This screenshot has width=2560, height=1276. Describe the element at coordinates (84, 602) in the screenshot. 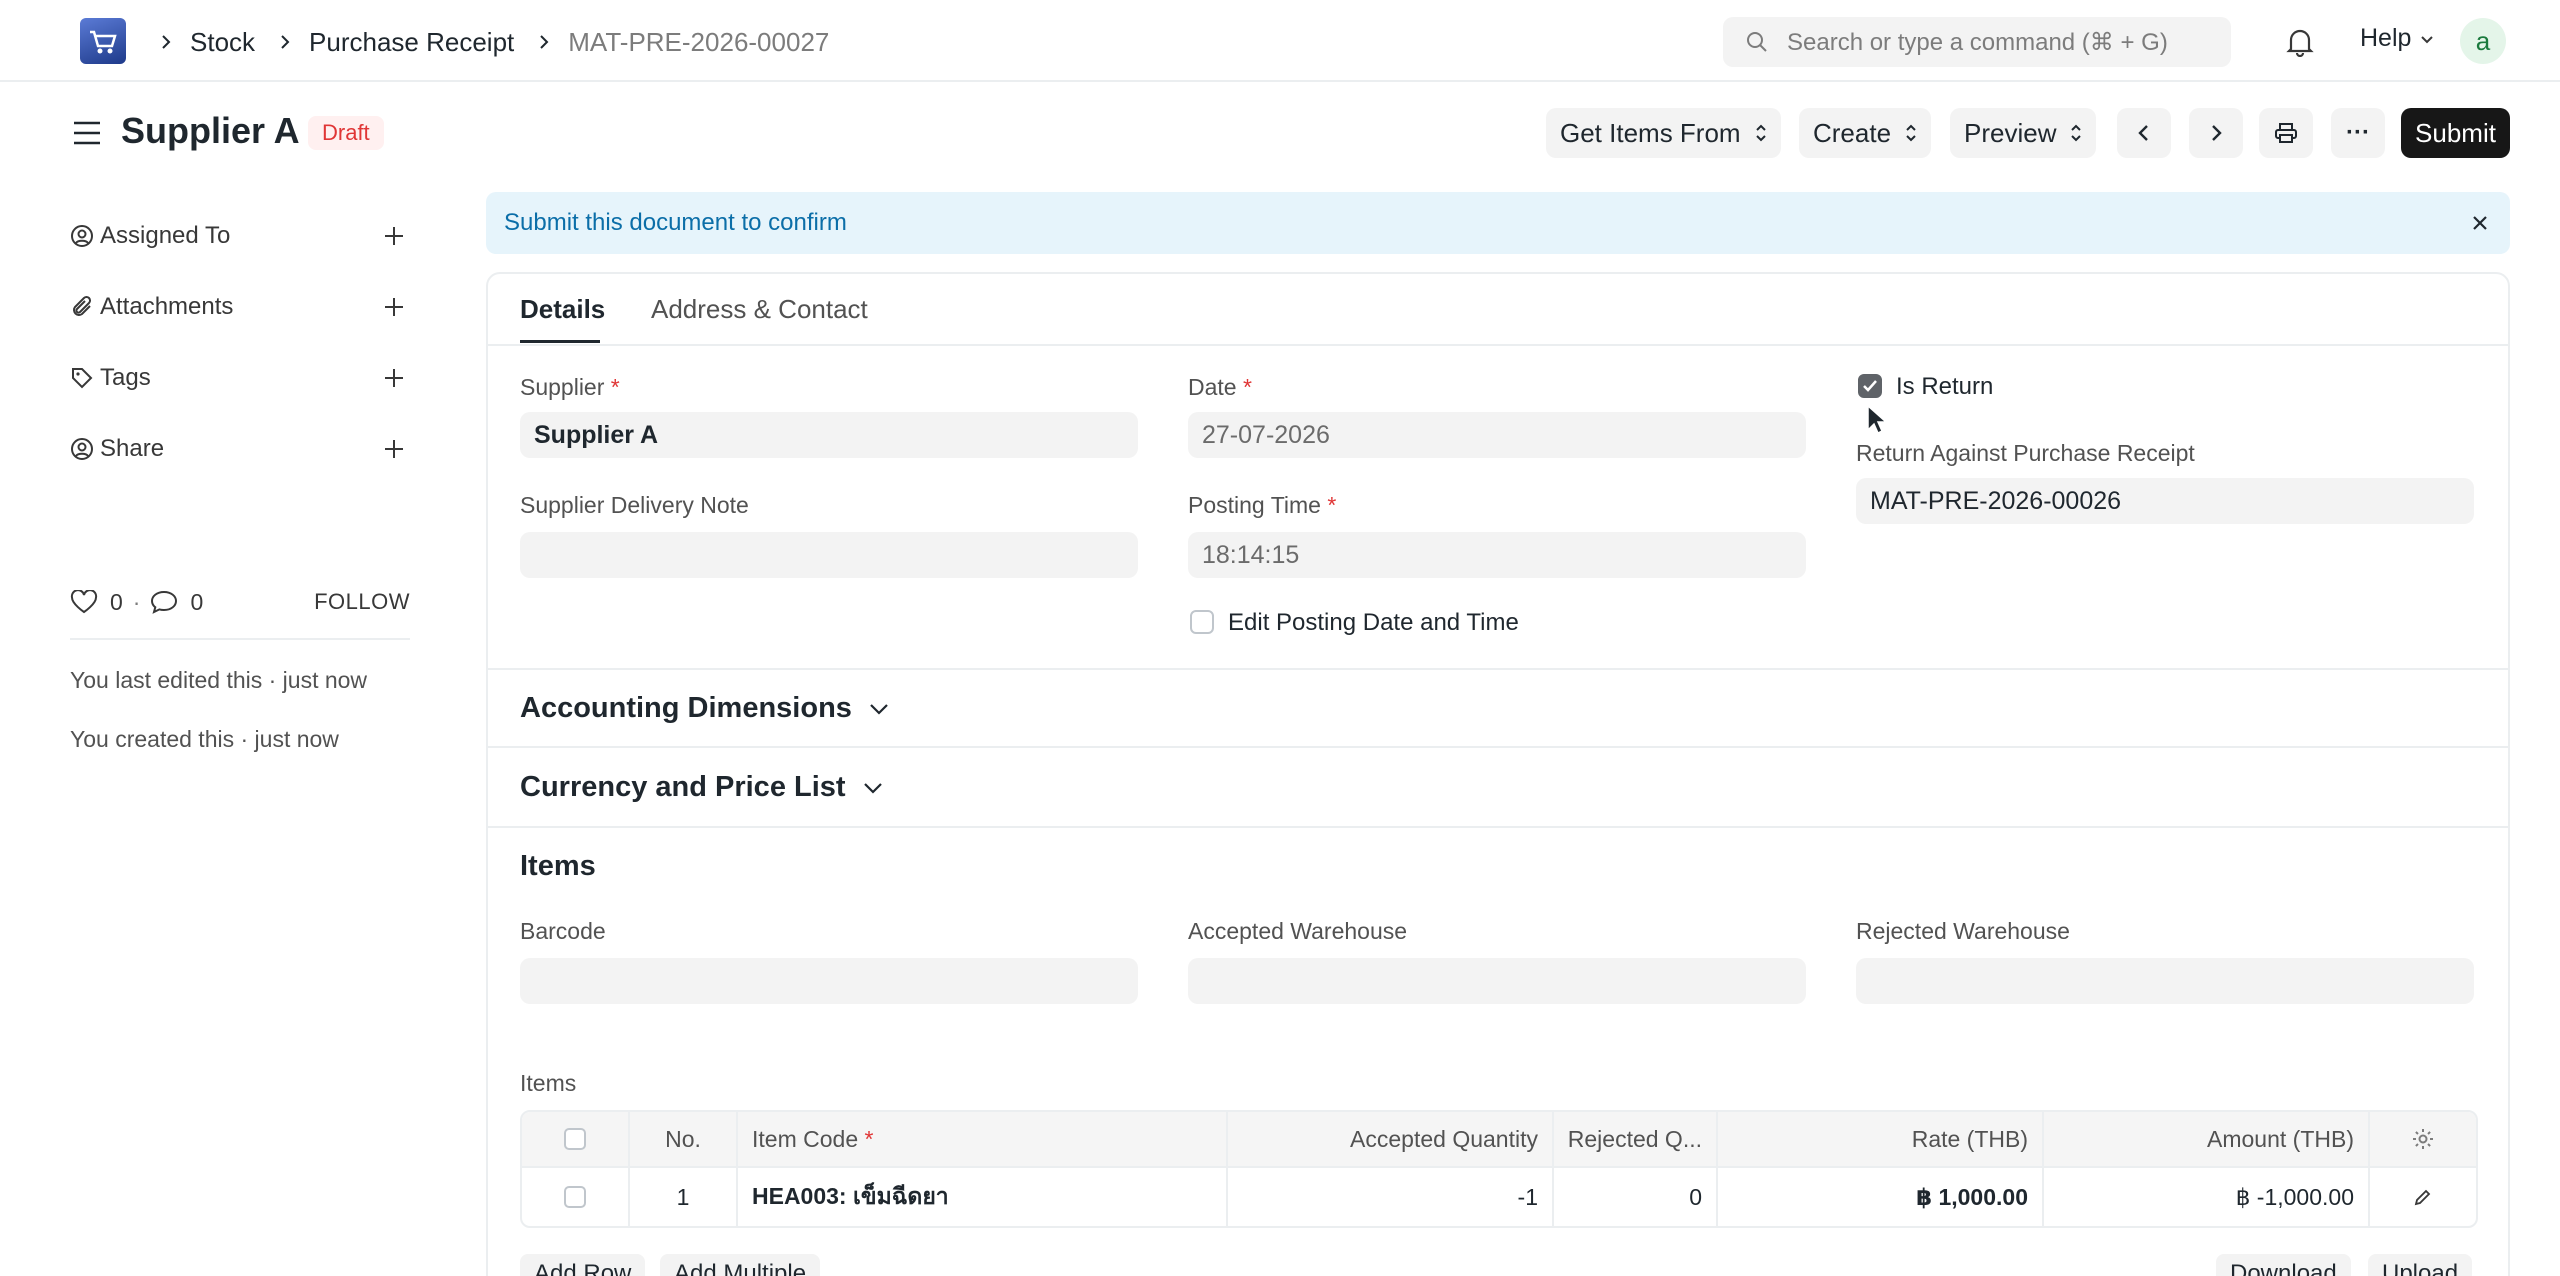

I see `heart-icon` at that location.